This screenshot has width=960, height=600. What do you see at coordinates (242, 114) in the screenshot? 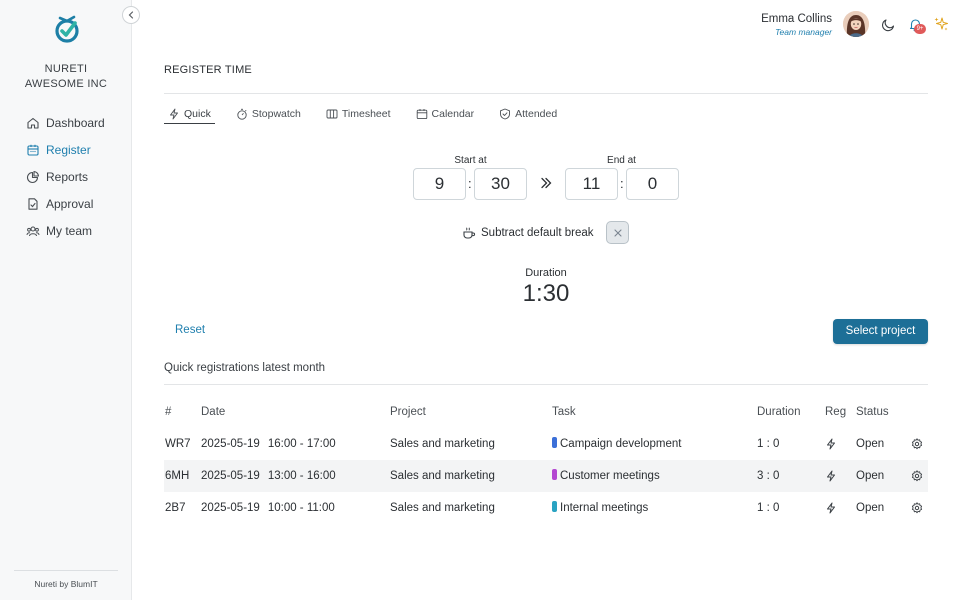
I see `stopwatch-icon` at bounding box center [242, 114].